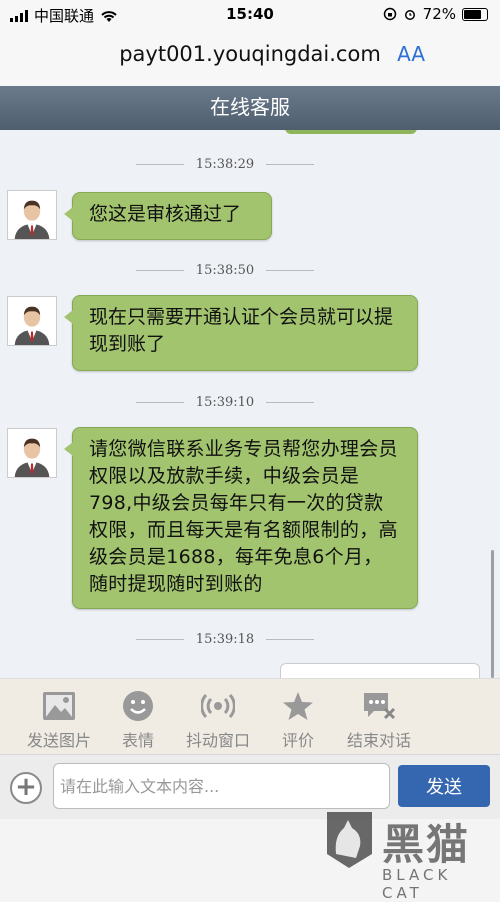 The height and width of the screenshot is (902, 500). What do you see at coordinates (250, 54) in the screenshot?
I see `url-text: payt001.youqingdai.com` at bounding box center [250, 54].